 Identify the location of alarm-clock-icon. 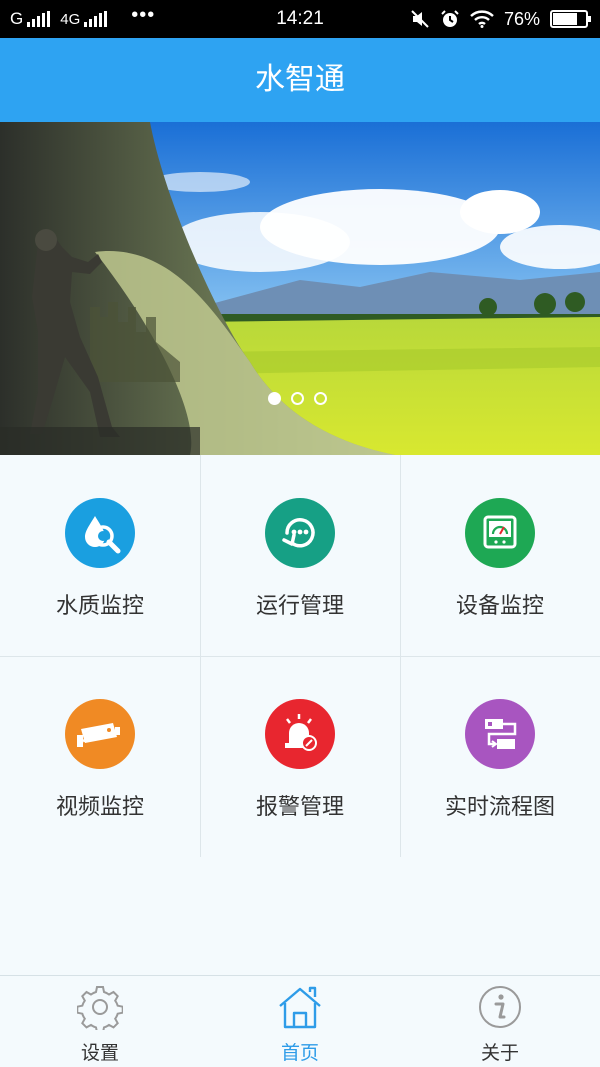
(450, 18).